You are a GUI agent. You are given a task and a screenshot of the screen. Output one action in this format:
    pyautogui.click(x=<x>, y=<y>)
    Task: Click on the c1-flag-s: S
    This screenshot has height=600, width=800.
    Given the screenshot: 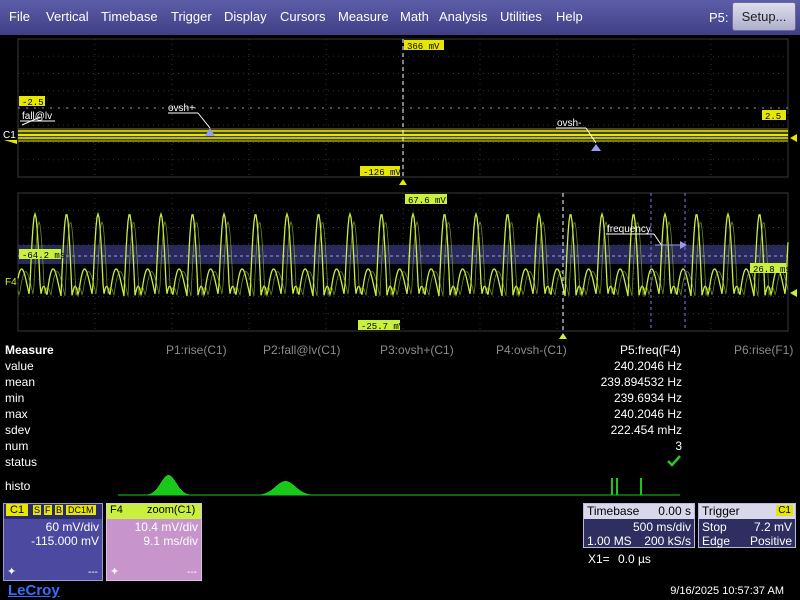 What is the action you would take?
    pyautogui.click(x=37, y=510)
    